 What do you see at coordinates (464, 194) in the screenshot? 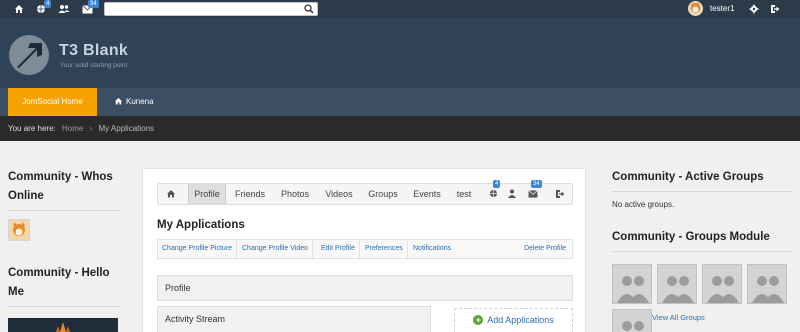
I see `tab-test: test` at bounding box center [464, 194].